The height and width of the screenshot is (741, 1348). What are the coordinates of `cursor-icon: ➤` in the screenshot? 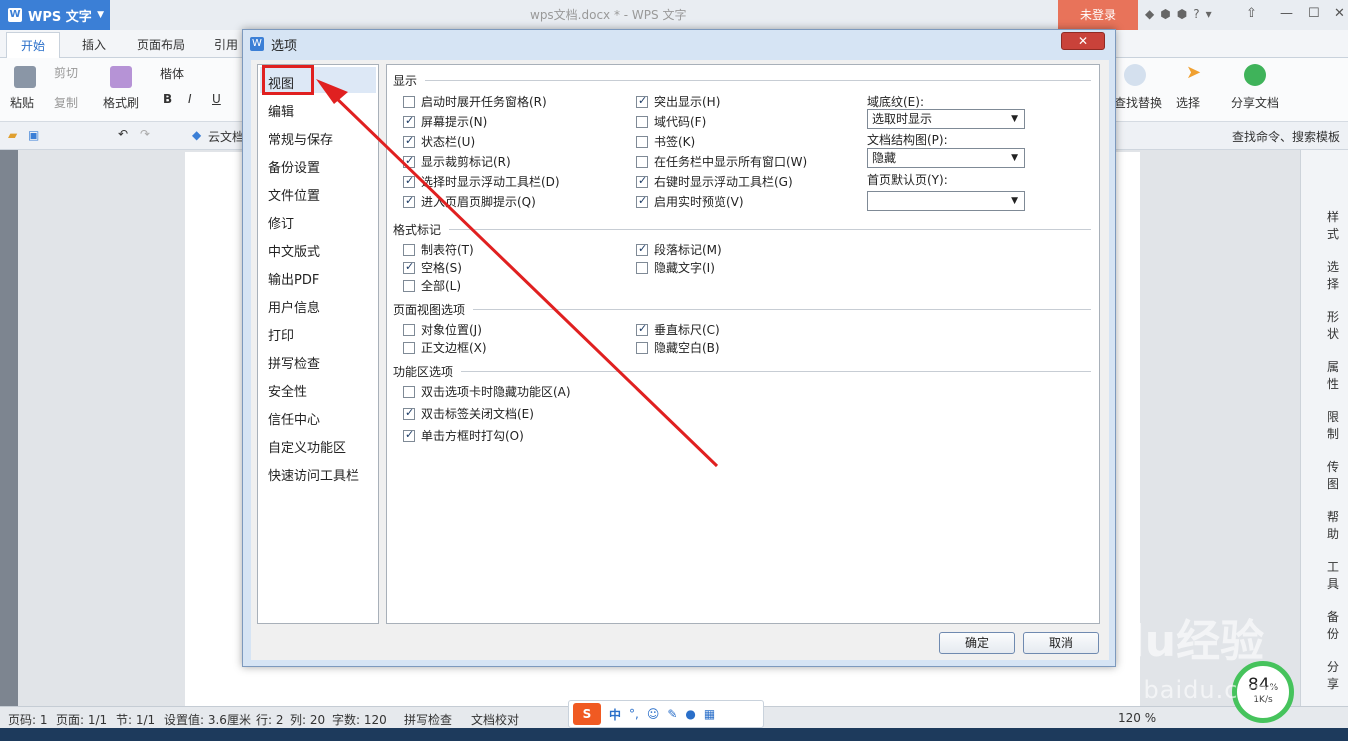 It's located at (1193, 72).